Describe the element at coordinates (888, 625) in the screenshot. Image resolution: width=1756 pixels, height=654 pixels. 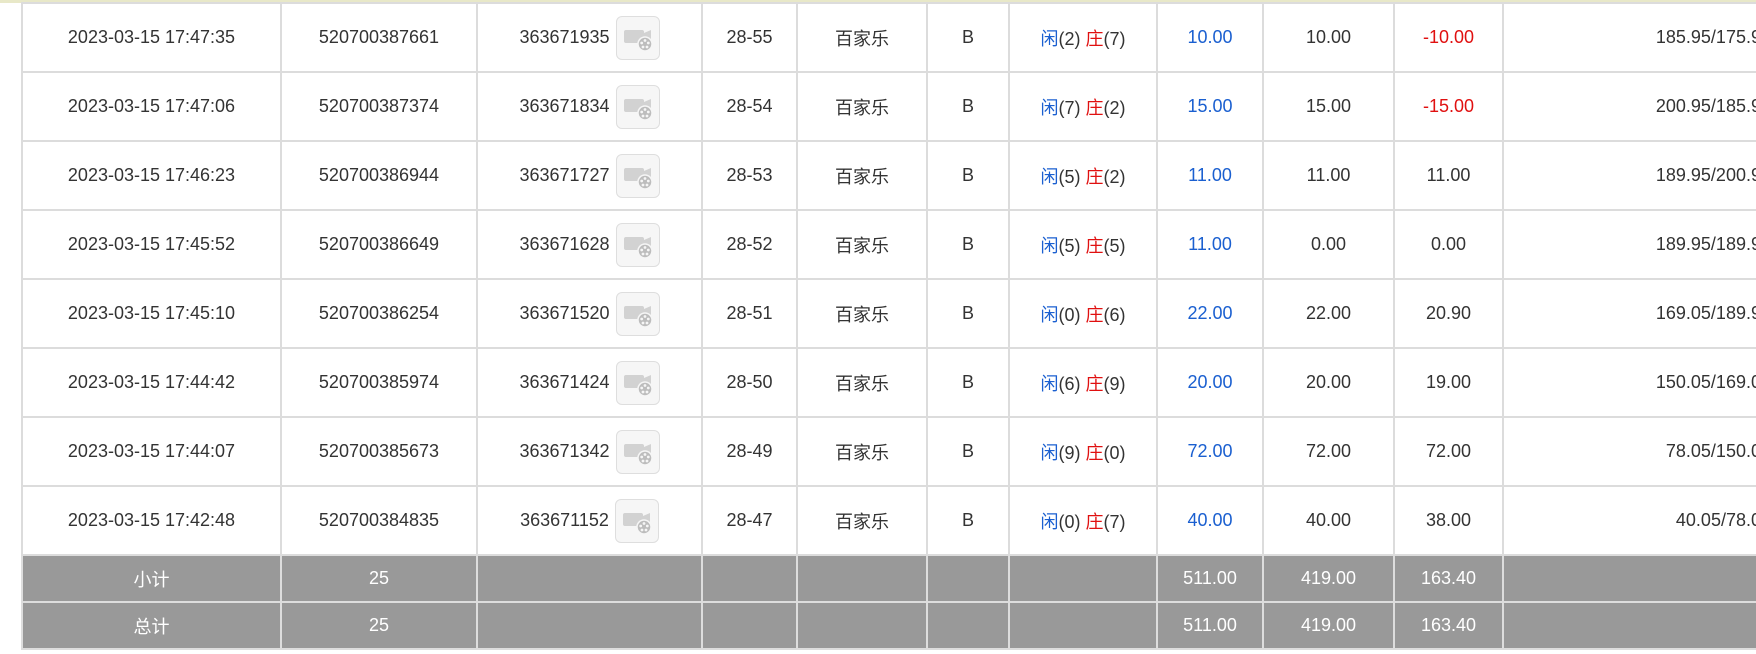
I see `total-row: 总计 25 511.00 419.00 163.40` at that location.